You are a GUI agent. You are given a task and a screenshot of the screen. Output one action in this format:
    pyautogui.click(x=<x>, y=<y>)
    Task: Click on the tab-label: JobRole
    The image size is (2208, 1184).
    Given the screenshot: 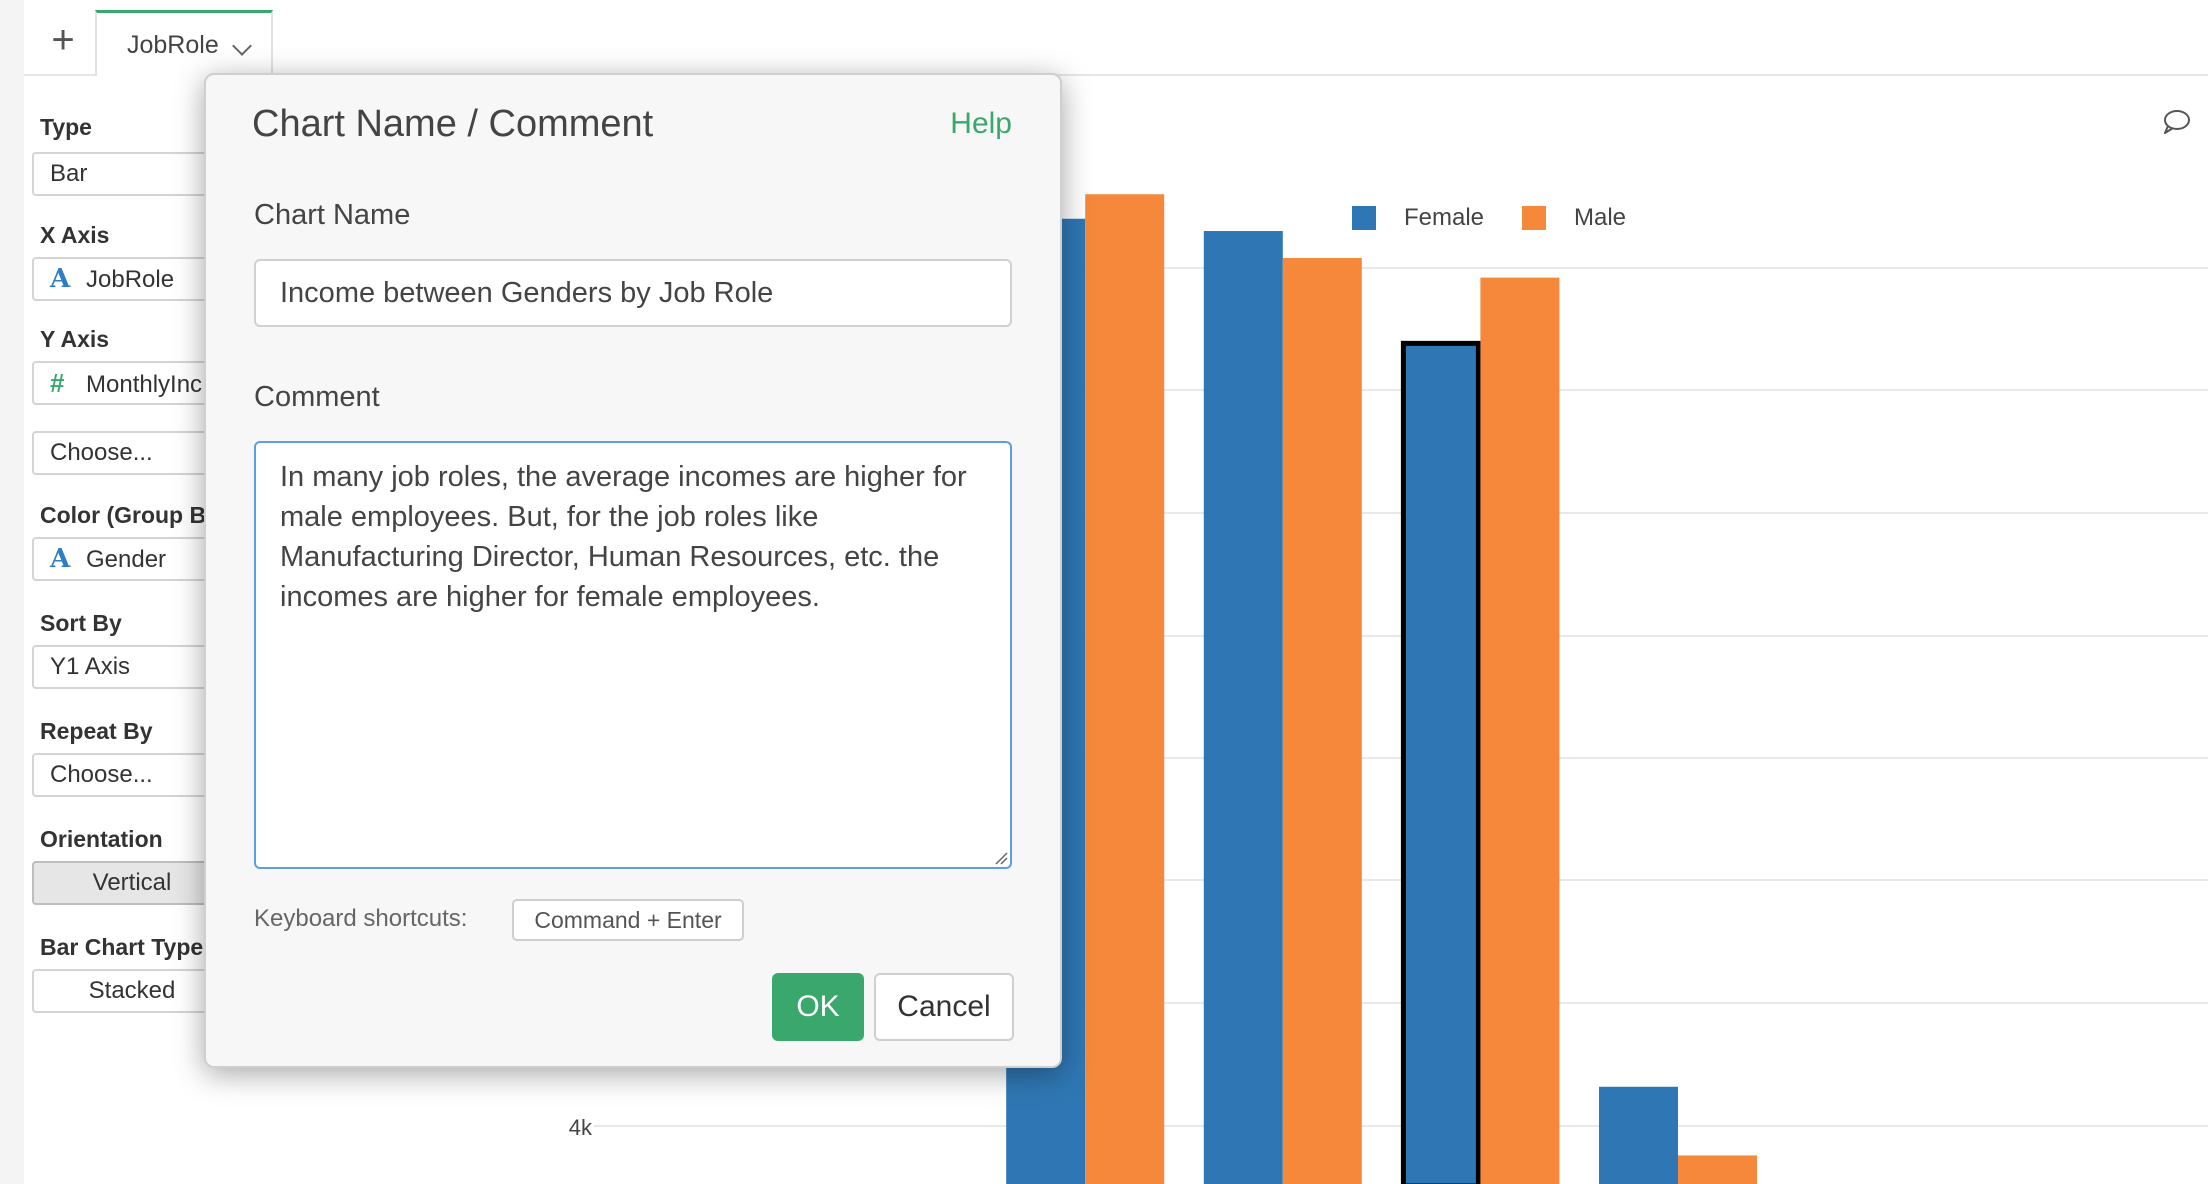 What is the action you would take?
    pyautogui.click(x=173, y=45)
    